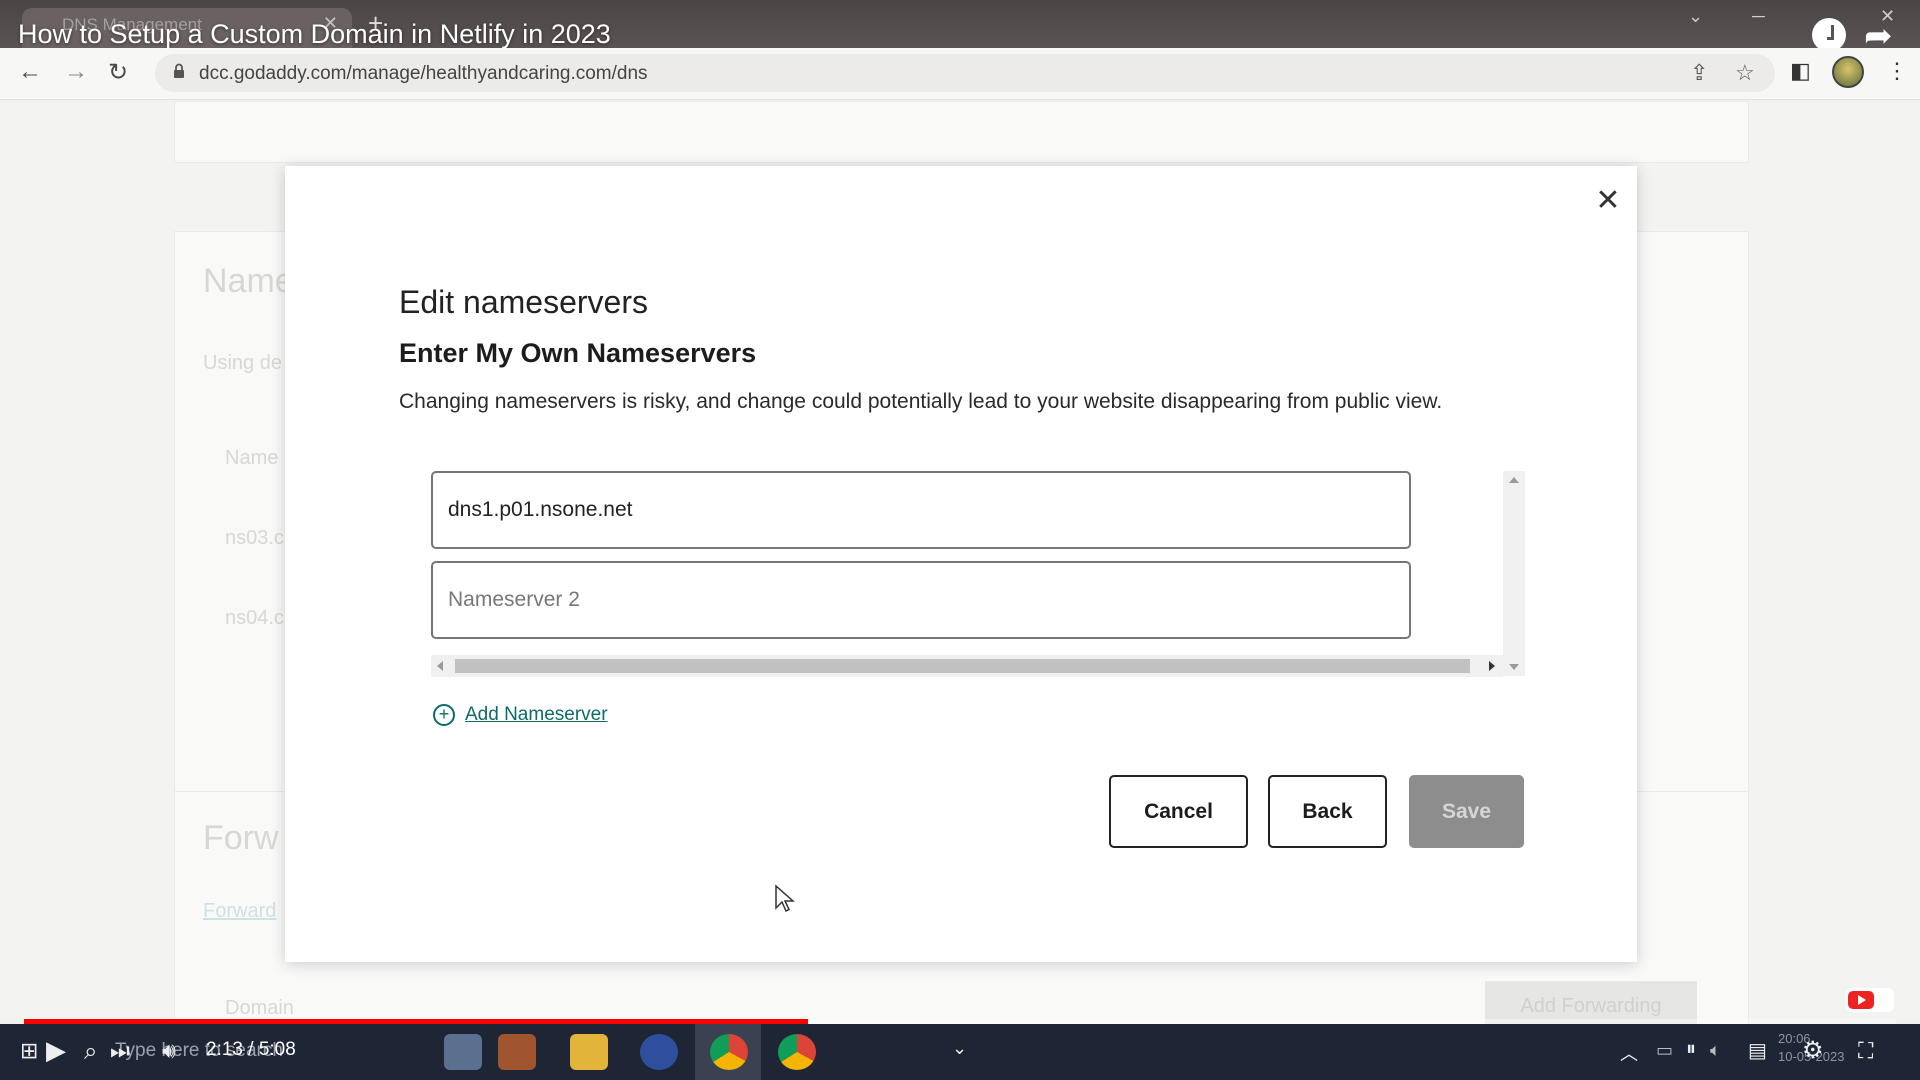 The image size is (1920, 1080). Describe the element at coordinates (961, 132) in the screenshot. I see `bg-card-top` at that location.